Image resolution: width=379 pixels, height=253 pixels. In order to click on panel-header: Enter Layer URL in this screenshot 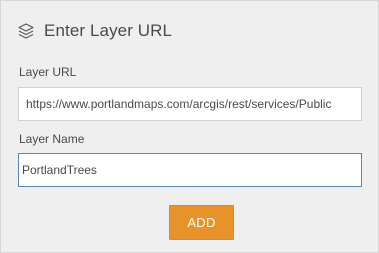, I will do `click(94, 31)`.